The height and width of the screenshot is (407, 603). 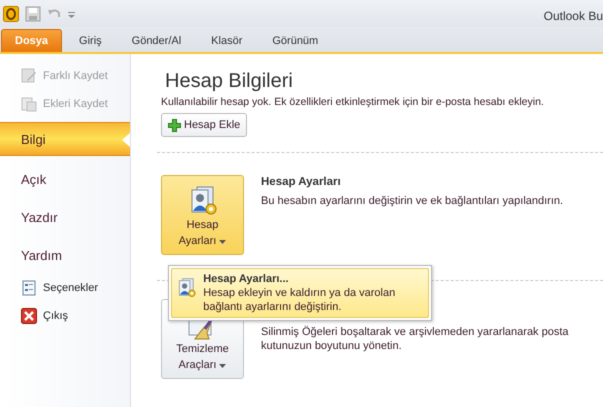 I want to click on section-description: Silinmiş Öğeleri boşaltarak ve arşivlemeden yararlanarak posta kutunuzun boyutunu yönetin., so click(x=415, y=339).